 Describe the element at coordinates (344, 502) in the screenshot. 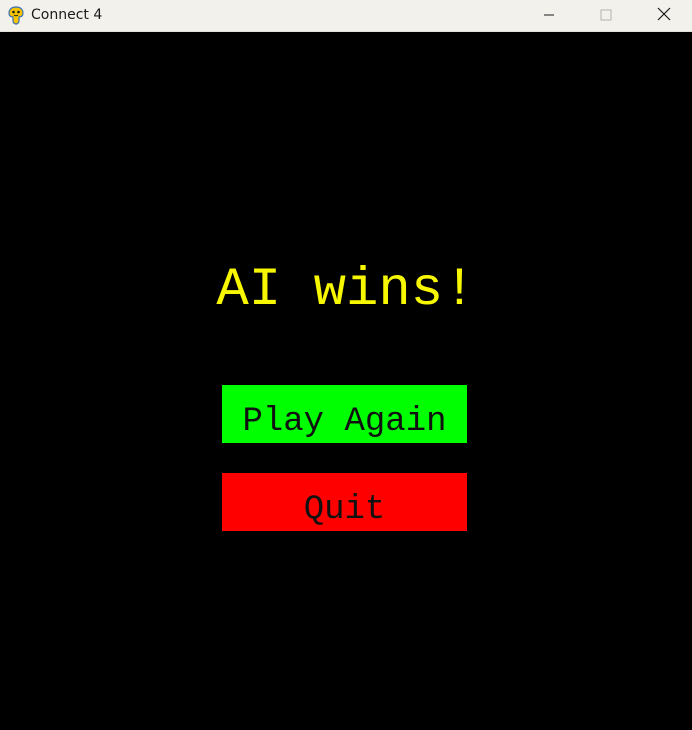

I see `quit-button: Quit` at that location.